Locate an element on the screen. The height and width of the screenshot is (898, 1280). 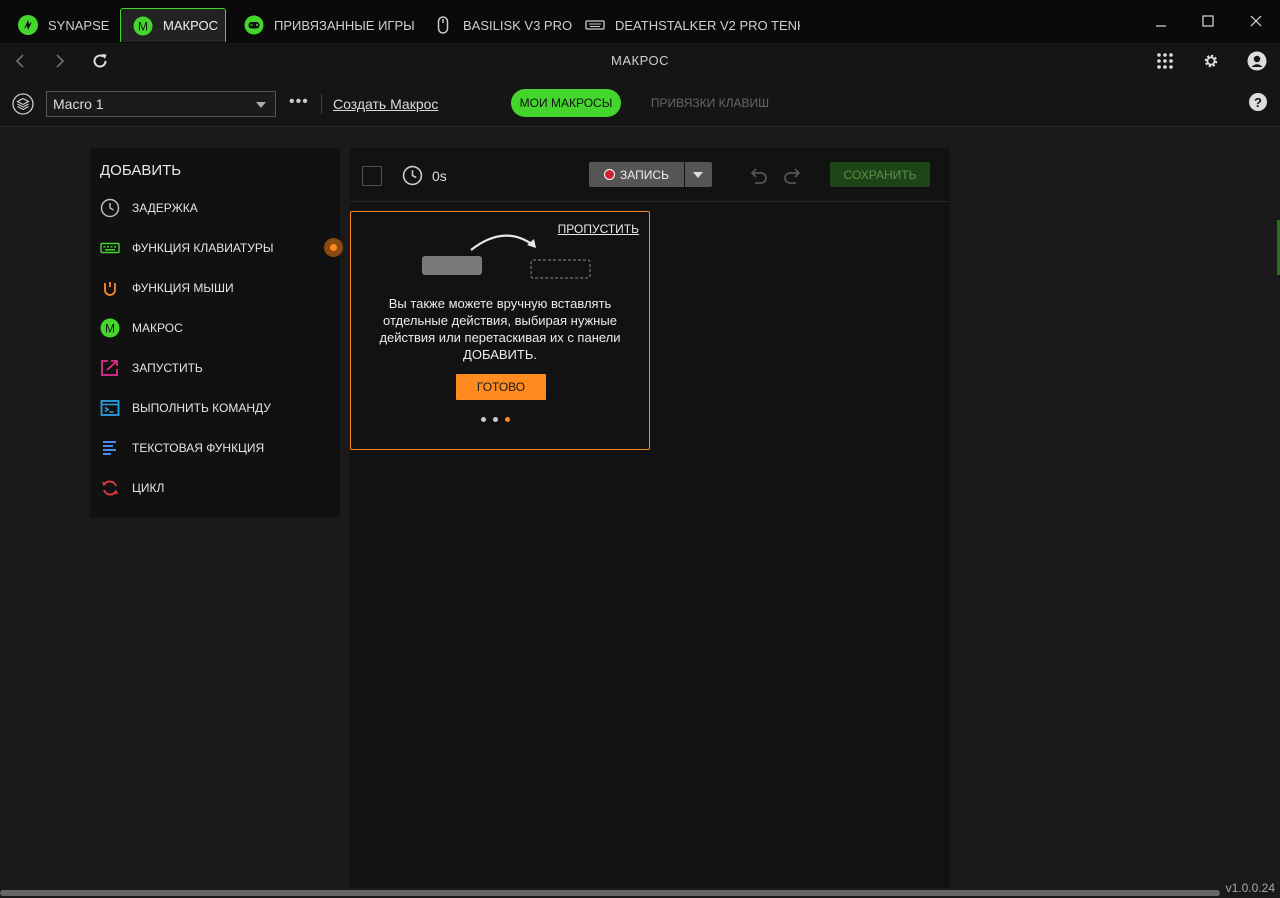
add-item-label: ФУНКЦИЯ МЫШИ is located at coordinates (183, 288).